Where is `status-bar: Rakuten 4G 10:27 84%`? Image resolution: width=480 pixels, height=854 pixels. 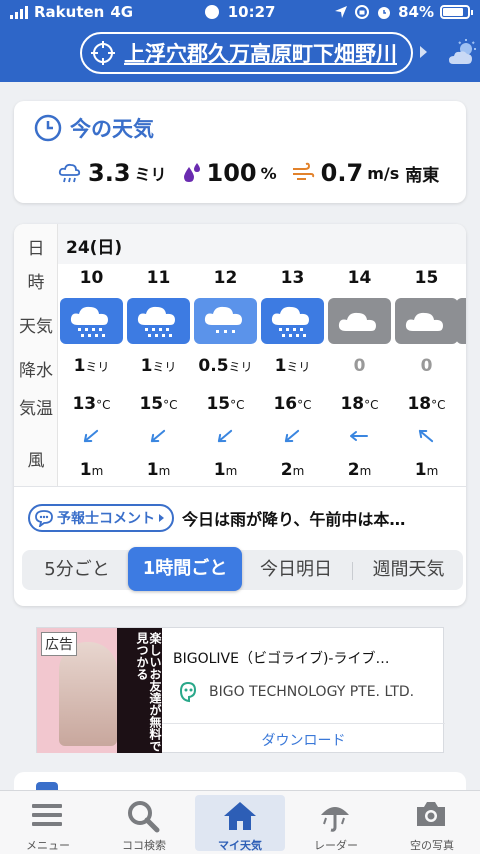
status-bar: Rakuten 4G 10:27 84% is located at coordinates (240, 12).